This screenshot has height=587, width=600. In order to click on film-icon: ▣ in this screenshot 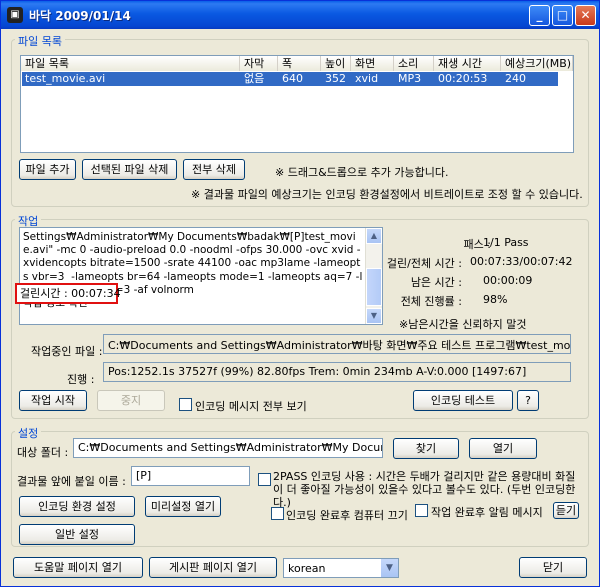, I will do `click(15, 15)`.